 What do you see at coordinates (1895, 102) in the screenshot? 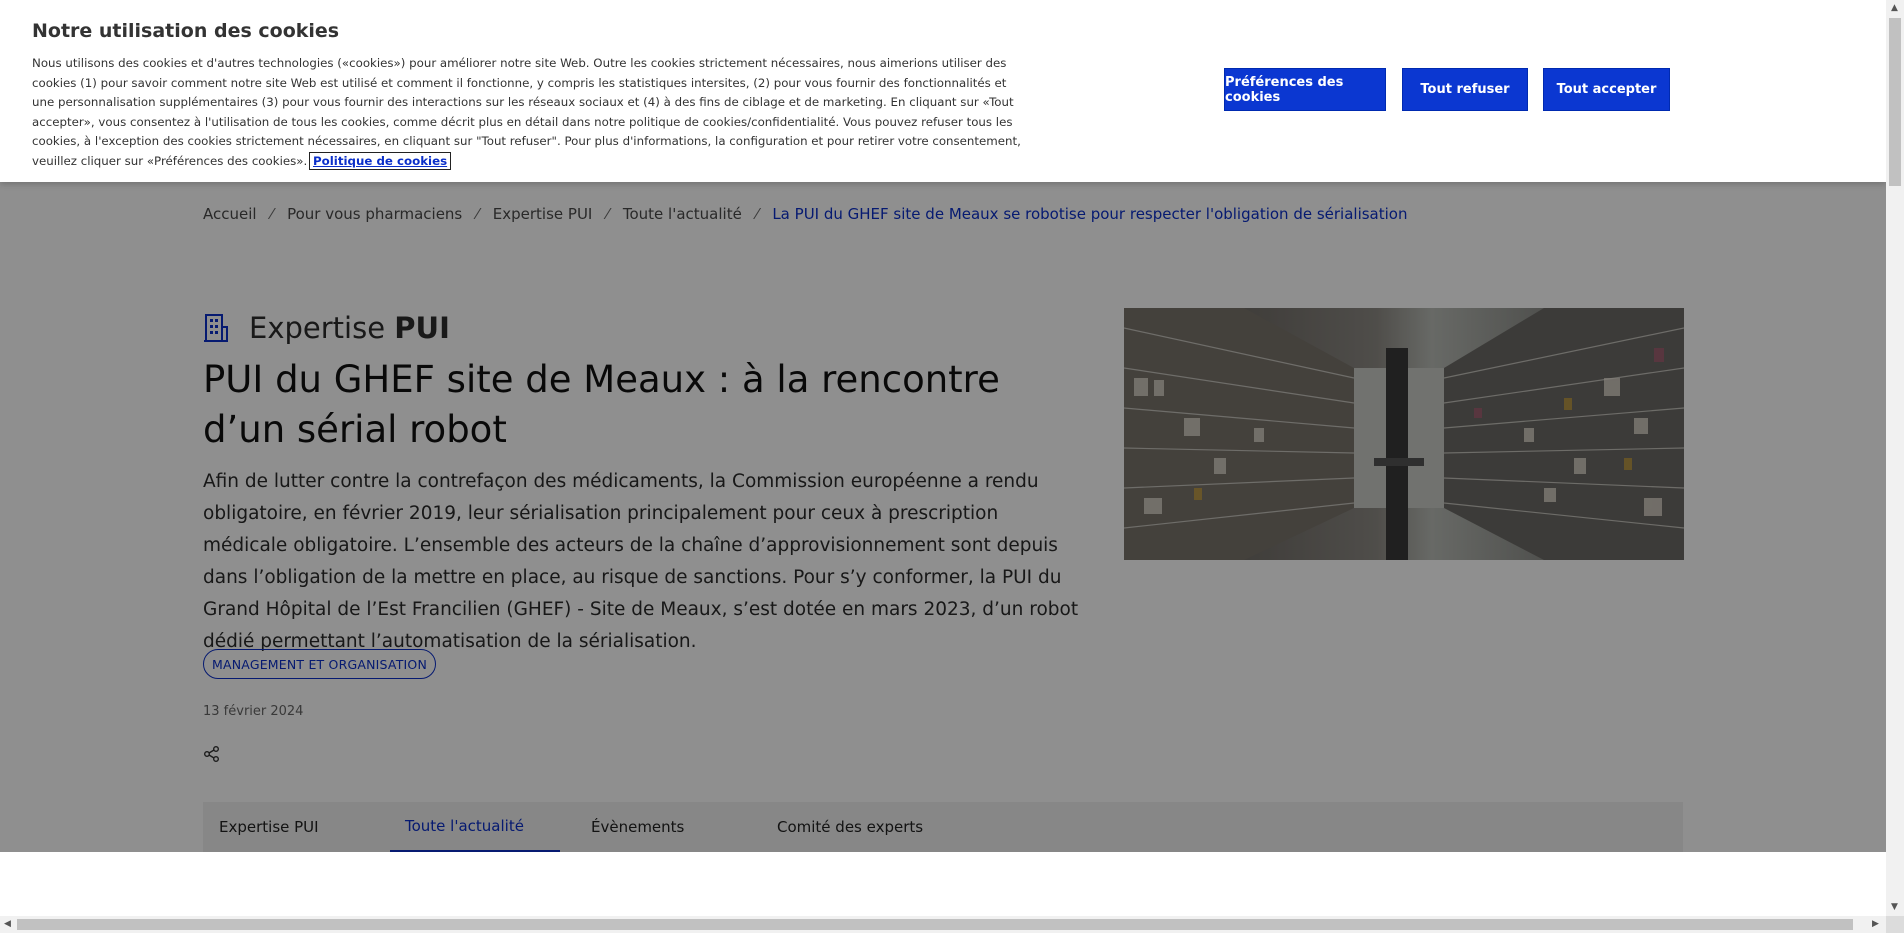
I see `vertical-scroll-thumb` at bounding box center [1895, 102].